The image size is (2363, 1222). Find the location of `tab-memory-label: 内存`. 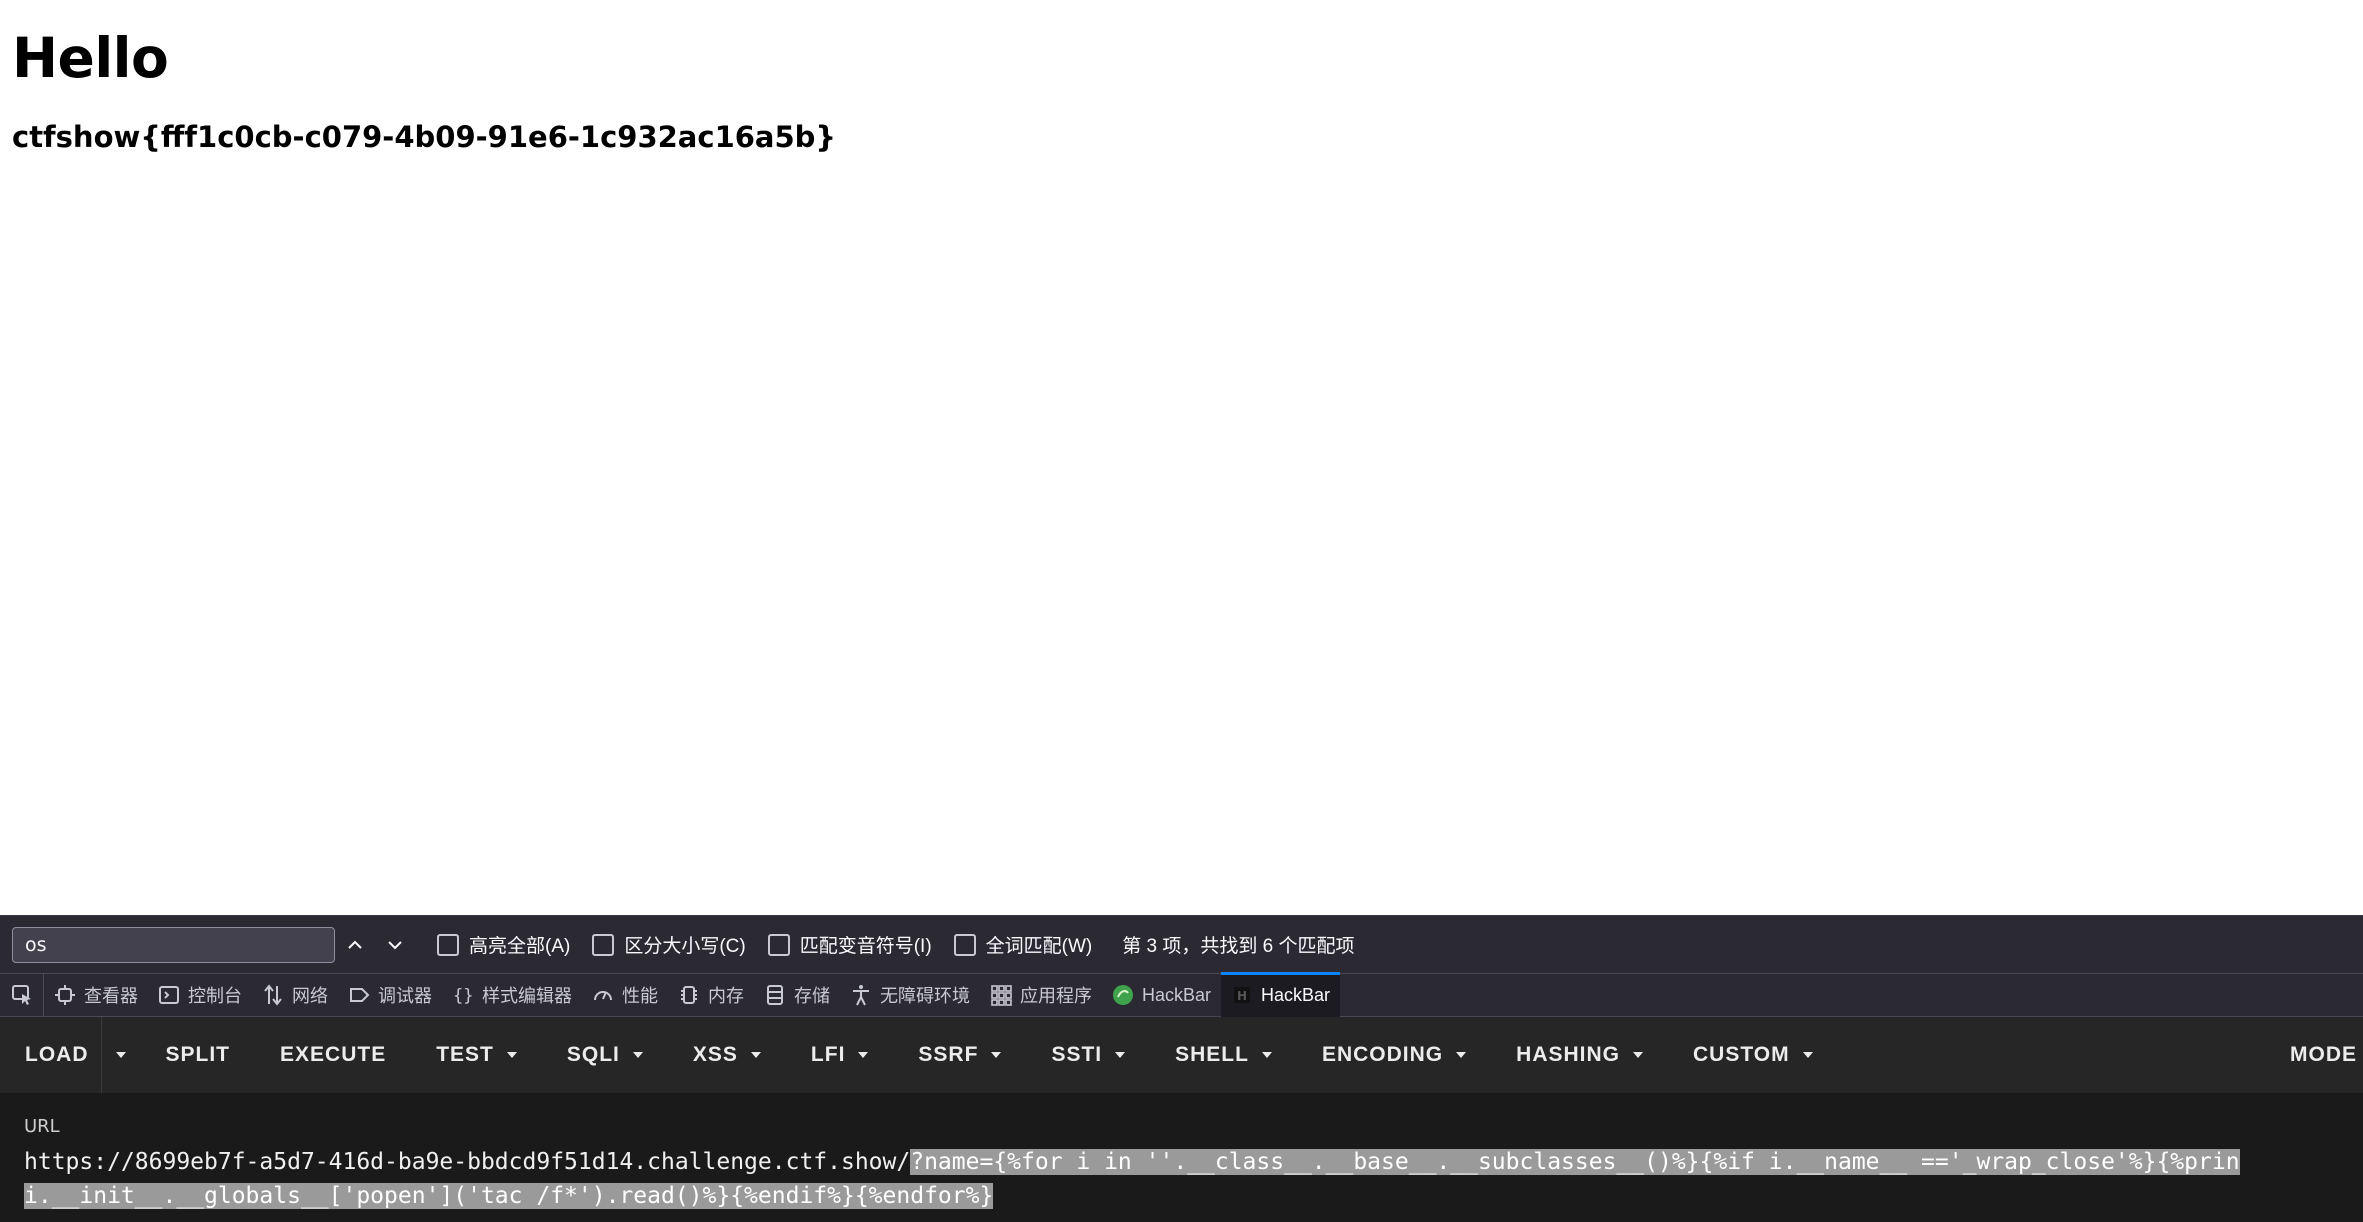

tab-memory-label: 内存 is located at coordinates (726, 996).